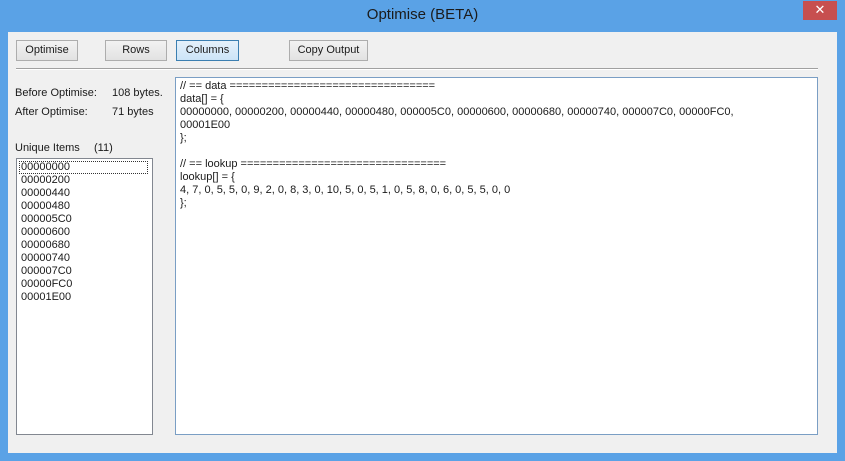  Describe the element at coordinates (84, 271) in the screenshot. I see `list-item: 000007C0` at that location.